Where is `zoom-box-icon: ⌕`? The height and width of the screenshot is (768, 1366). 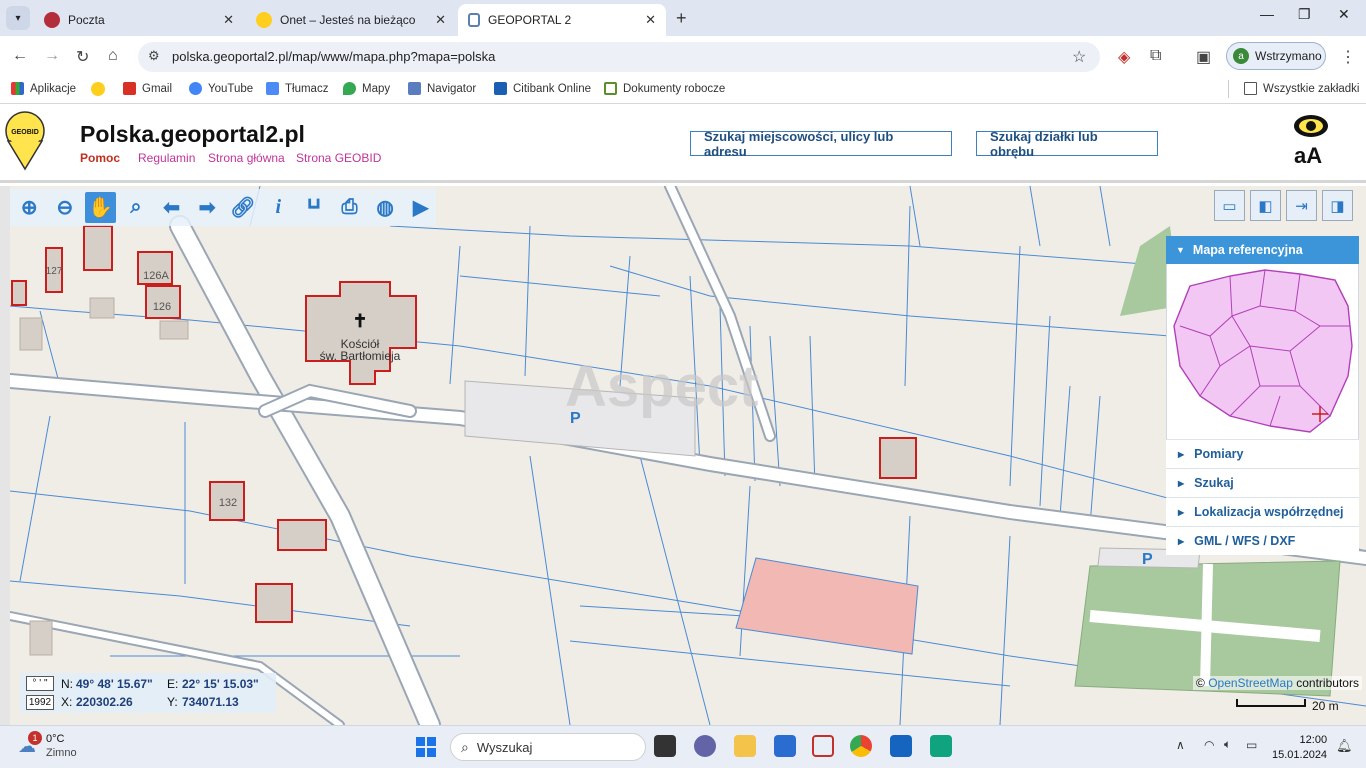
zoom-box-icon: ⌕ is located at coordinates (136, 207).